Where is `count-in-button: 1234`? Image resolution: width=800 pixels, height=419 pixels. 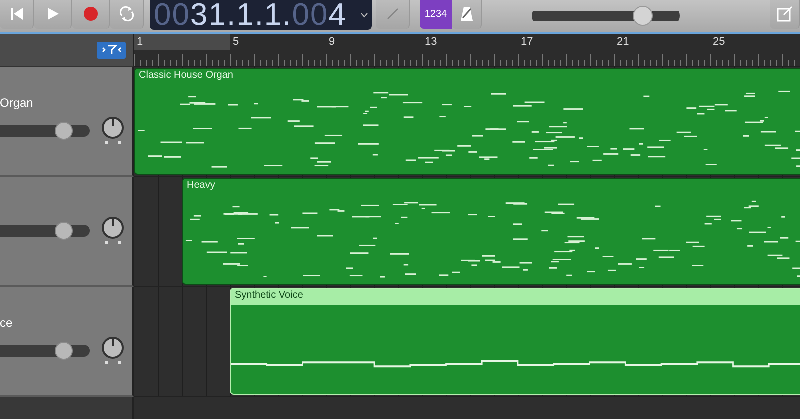 count-in-button: 1234 is located at coordinates (436, 14).